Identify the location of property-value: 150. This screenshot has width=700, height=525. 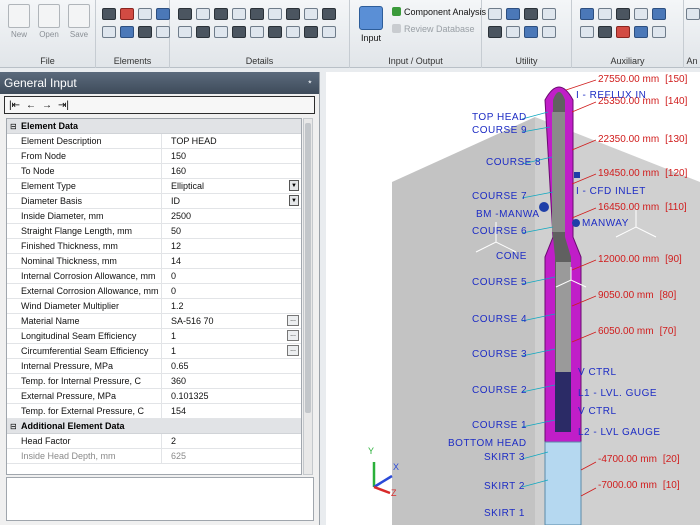
(233, 156).